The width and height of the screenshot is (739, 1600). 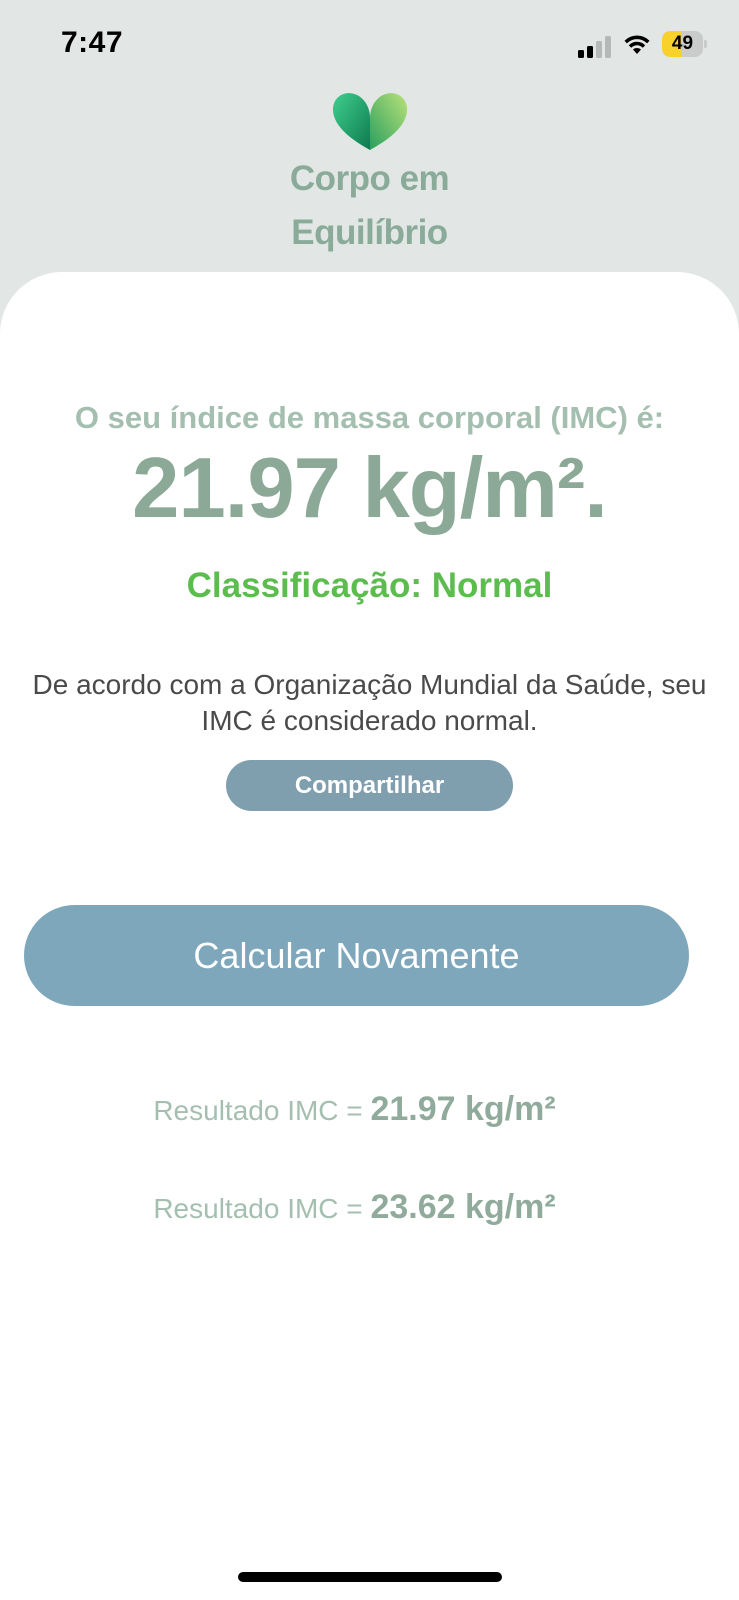 I want to click on brand-line-2: Equilíbrio, so click(x=369, y=232).